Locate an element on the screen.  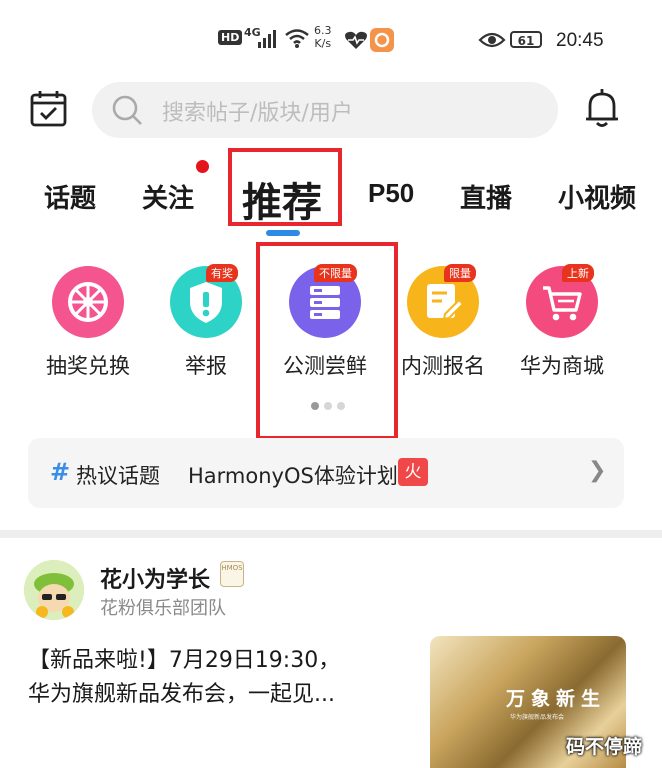
wifi-icon is located at coordinates (297, 38).